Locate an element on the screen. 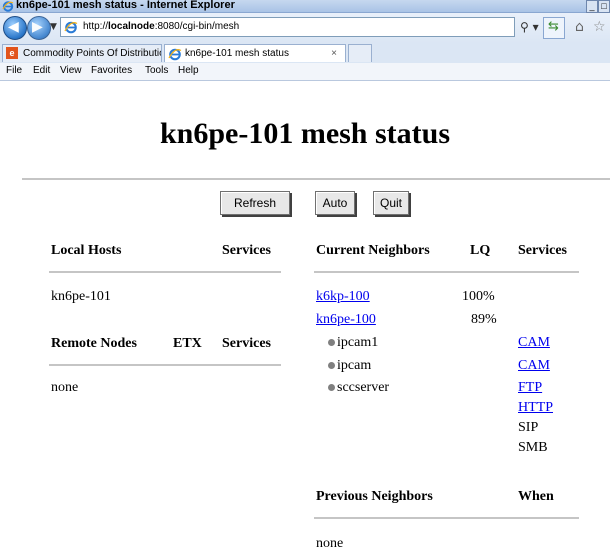  remote-etx-header: ETX is located at coordinates (187, 343).